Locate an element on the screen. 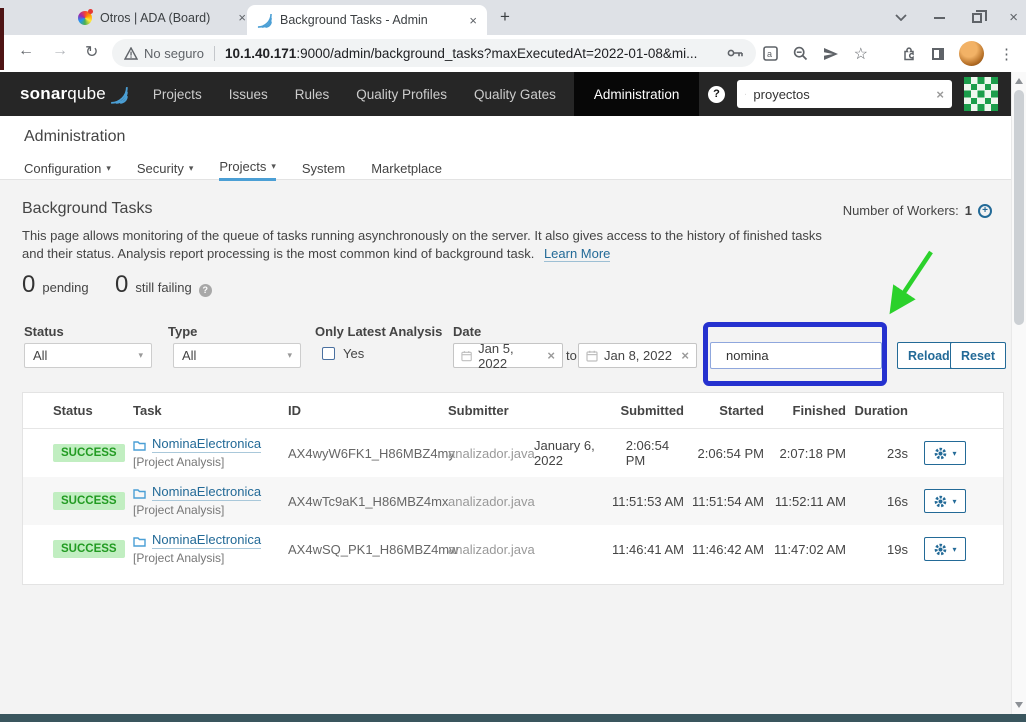 This screenshot has width=1026, height=722. reset-button: Reset is located at coordinates (978, 355).